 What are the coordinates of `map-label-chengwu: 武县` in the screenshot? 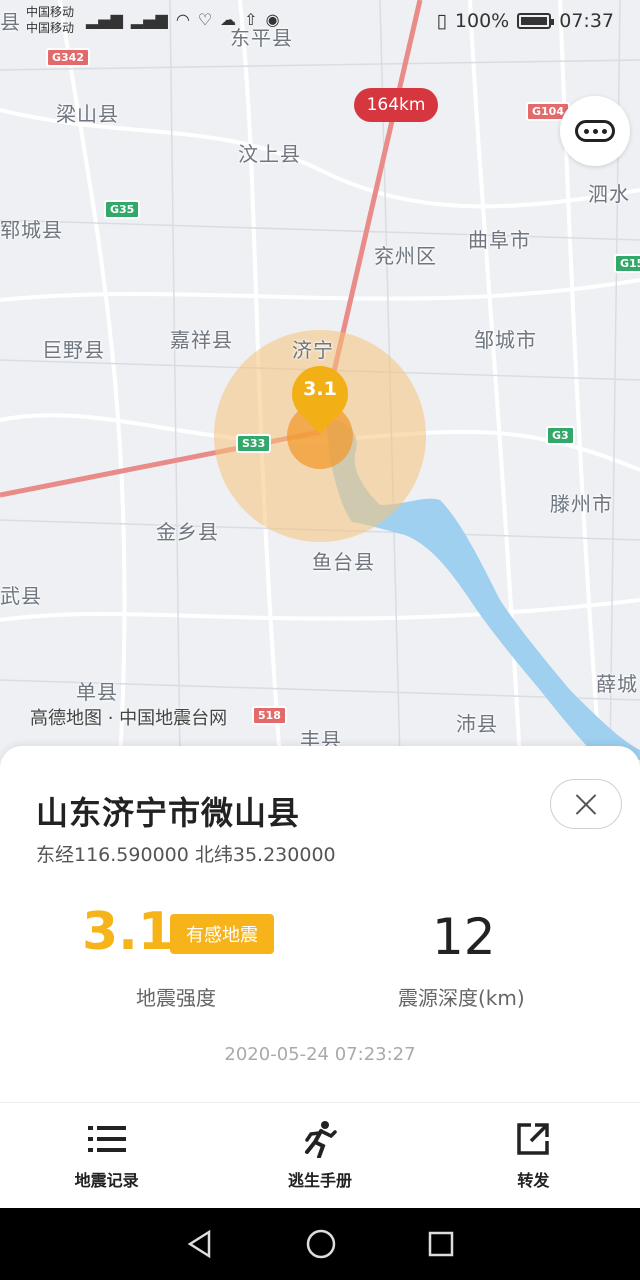 It's located at (21, 596).